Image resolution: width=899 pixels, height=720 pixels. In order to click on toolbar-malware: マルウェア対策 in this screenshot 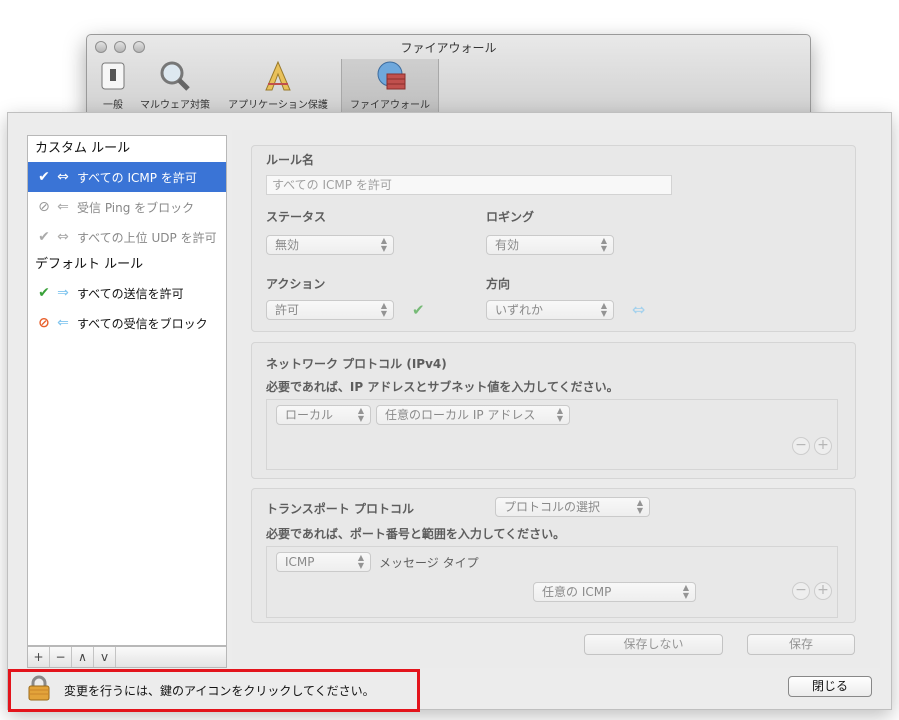, I will do `click(175, 88)`.